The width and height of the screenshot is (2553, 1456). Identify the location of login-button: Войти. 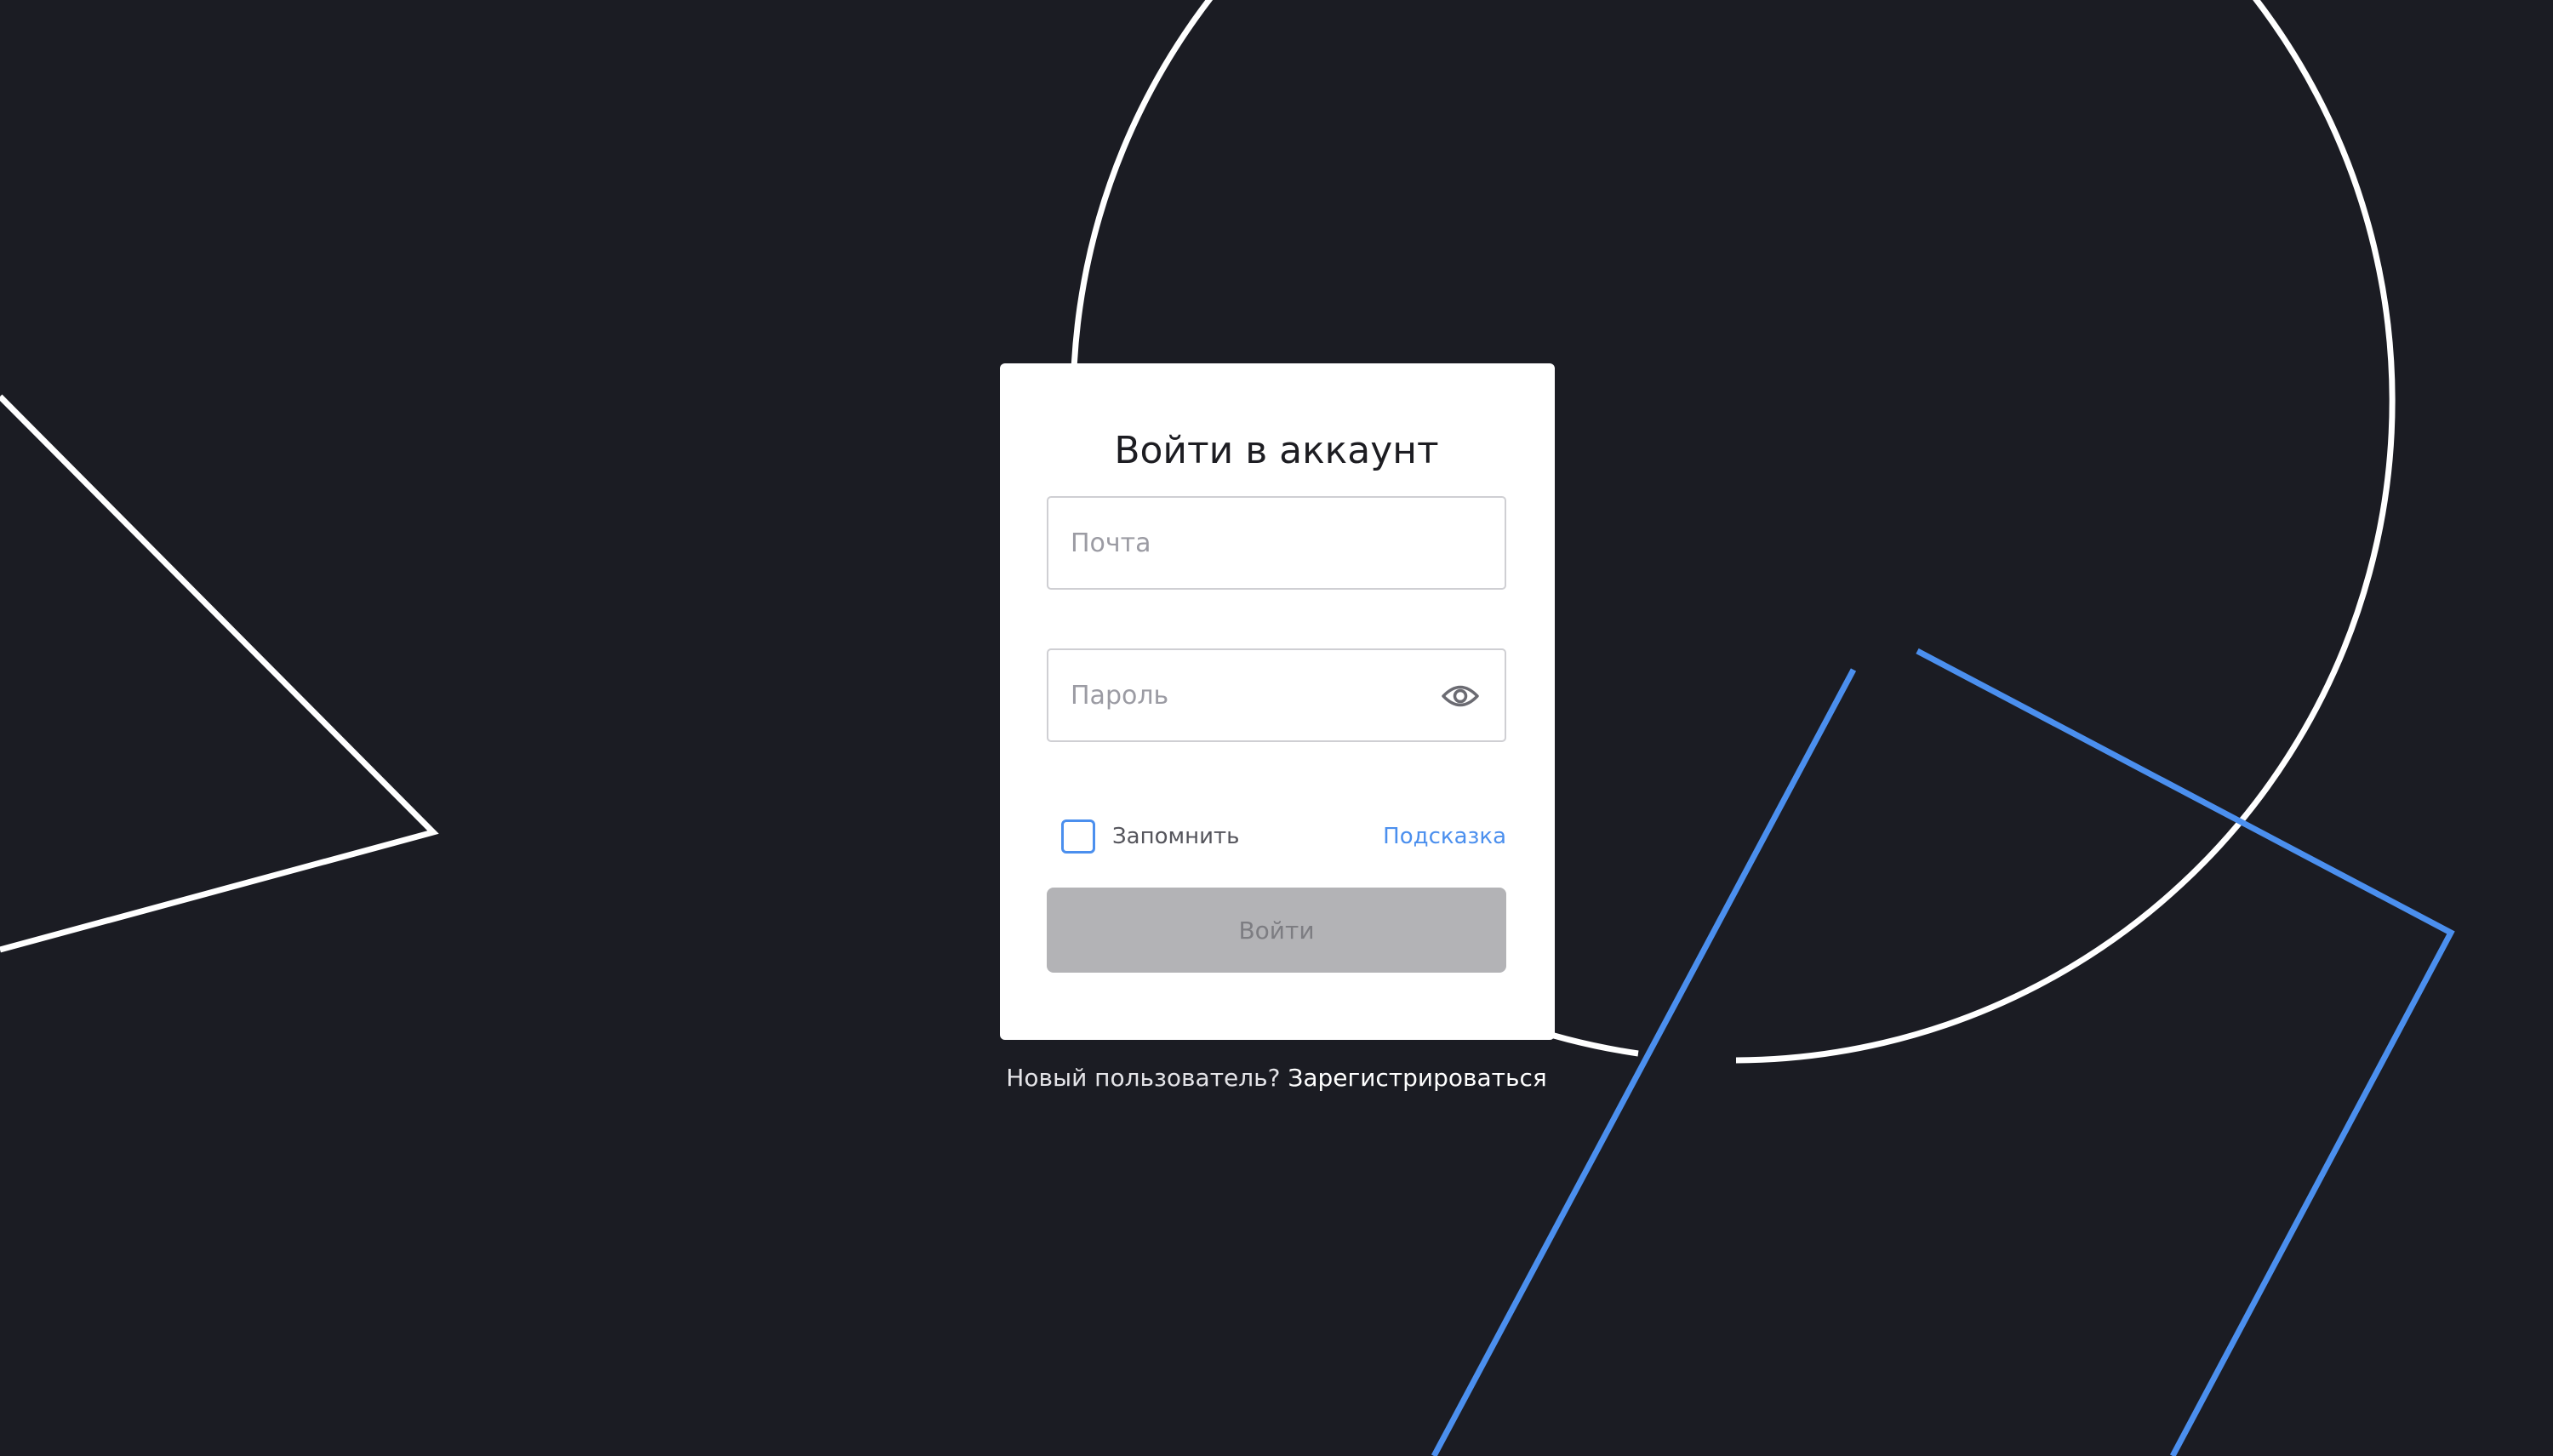
(1276, 931).